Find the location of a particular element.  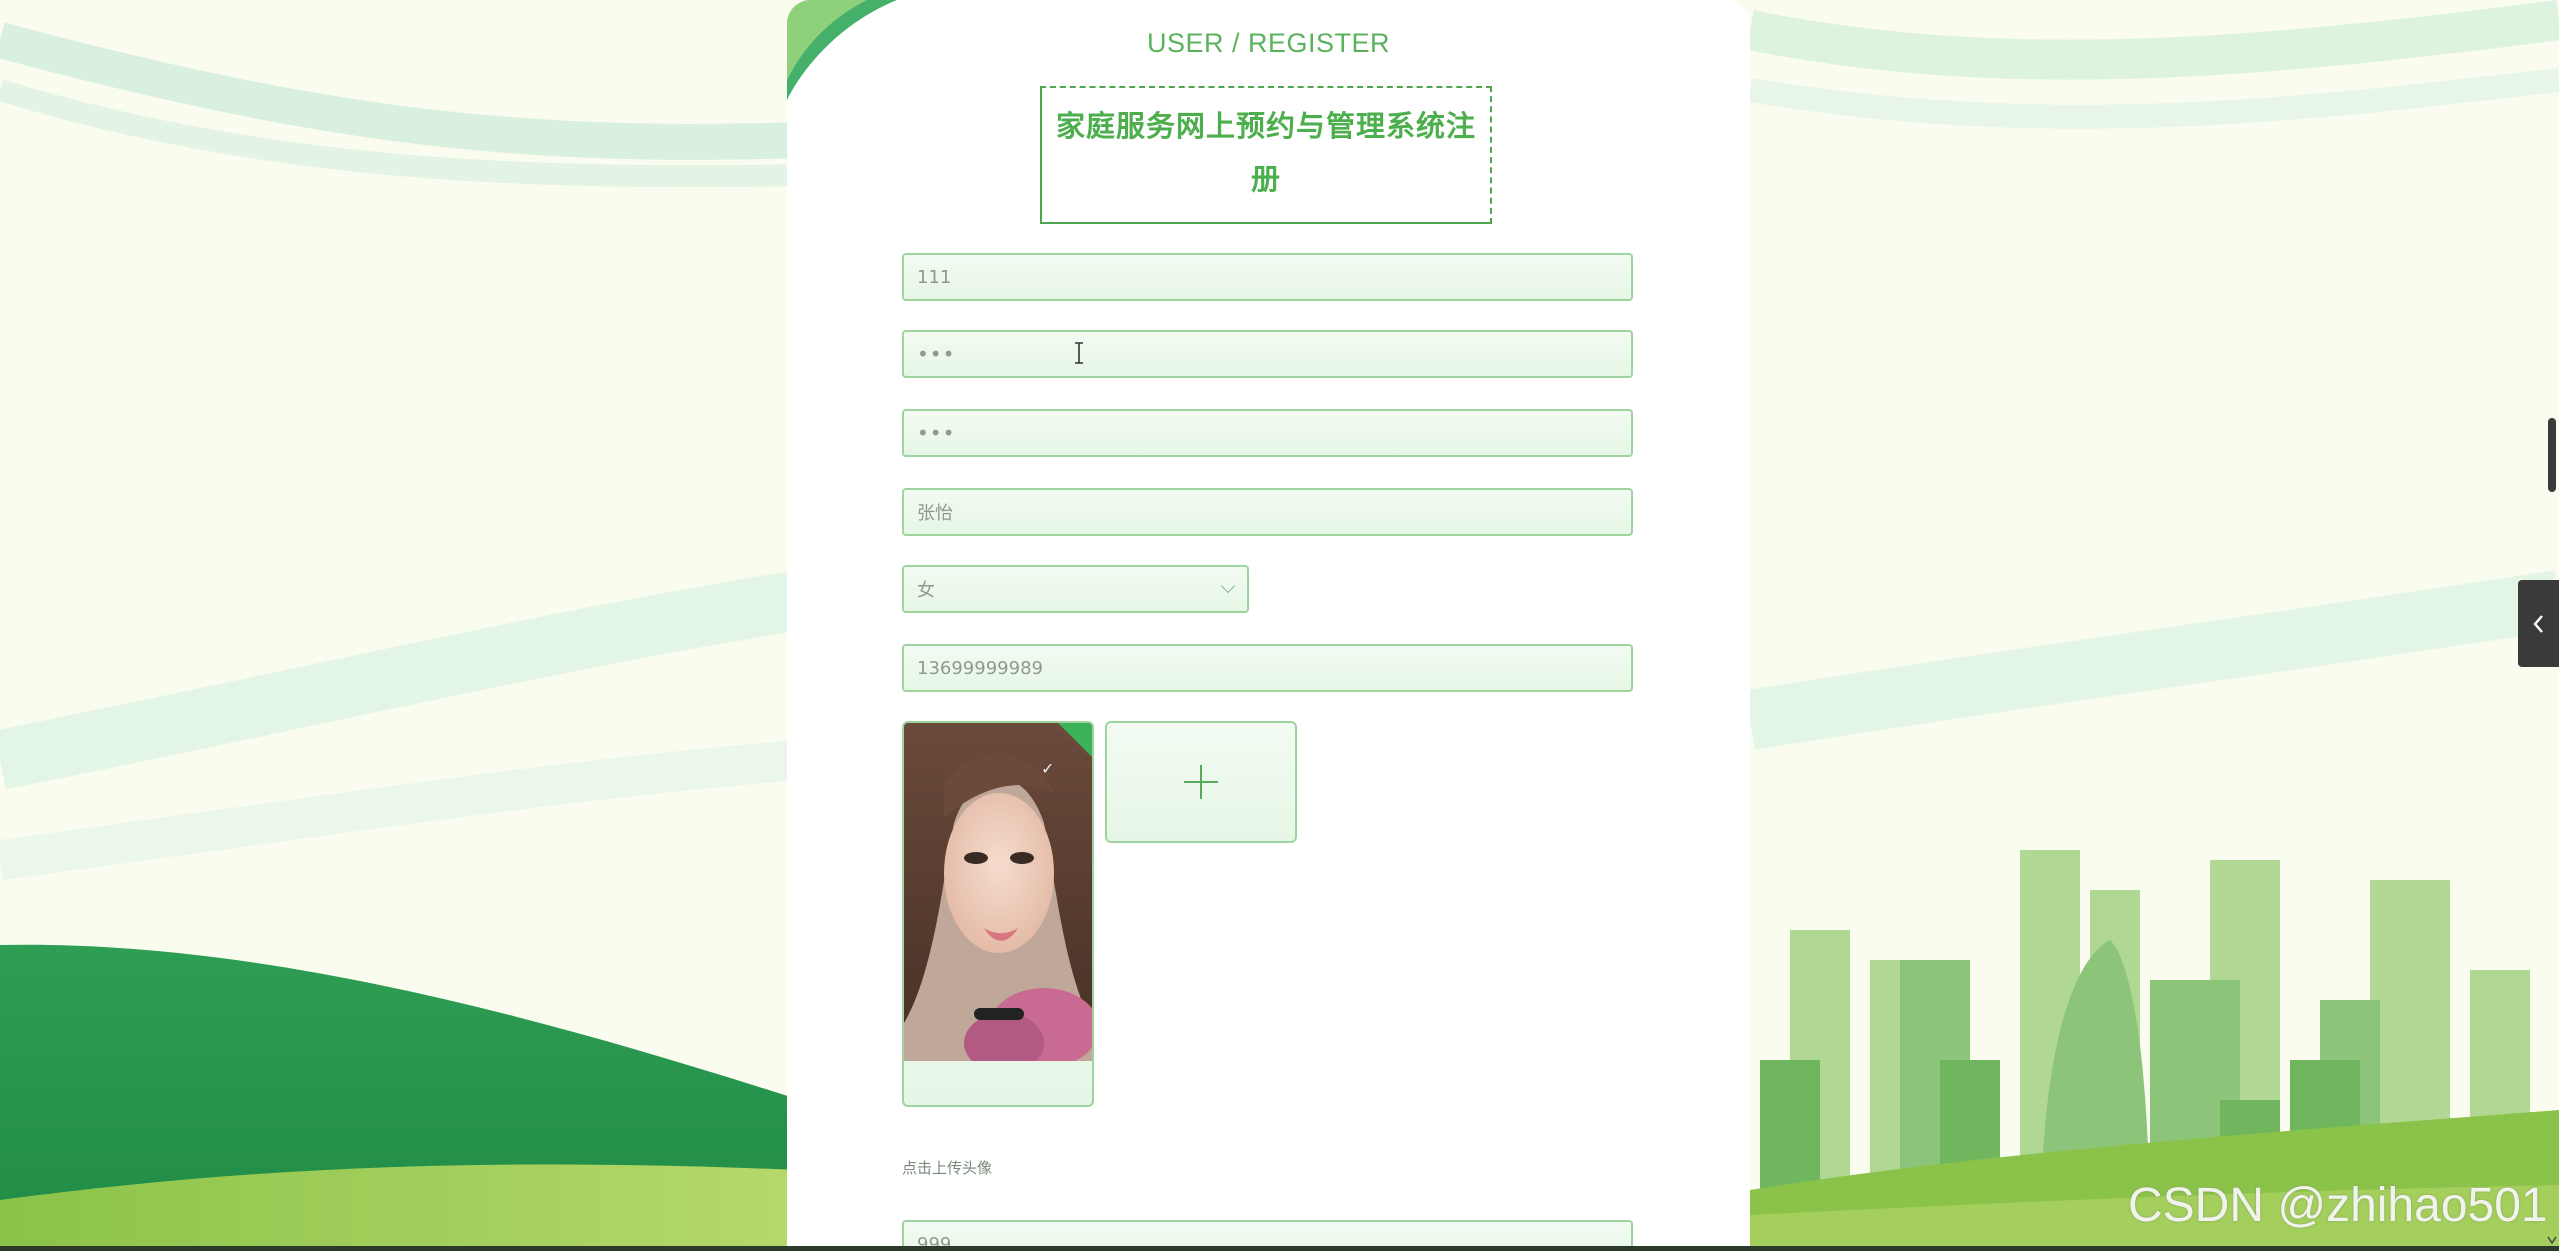

bottom-edge is located at coordinates (1279, 1248).